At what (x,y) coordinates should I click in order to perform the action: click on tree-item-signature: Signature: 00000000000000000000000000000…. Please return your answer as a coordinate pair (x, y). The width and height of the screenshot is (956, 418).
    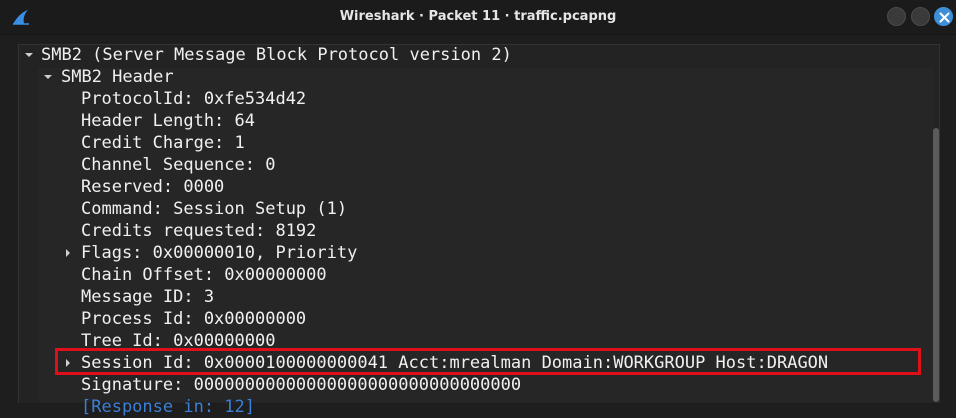
    Looking at the image, I should click on (301, 385).